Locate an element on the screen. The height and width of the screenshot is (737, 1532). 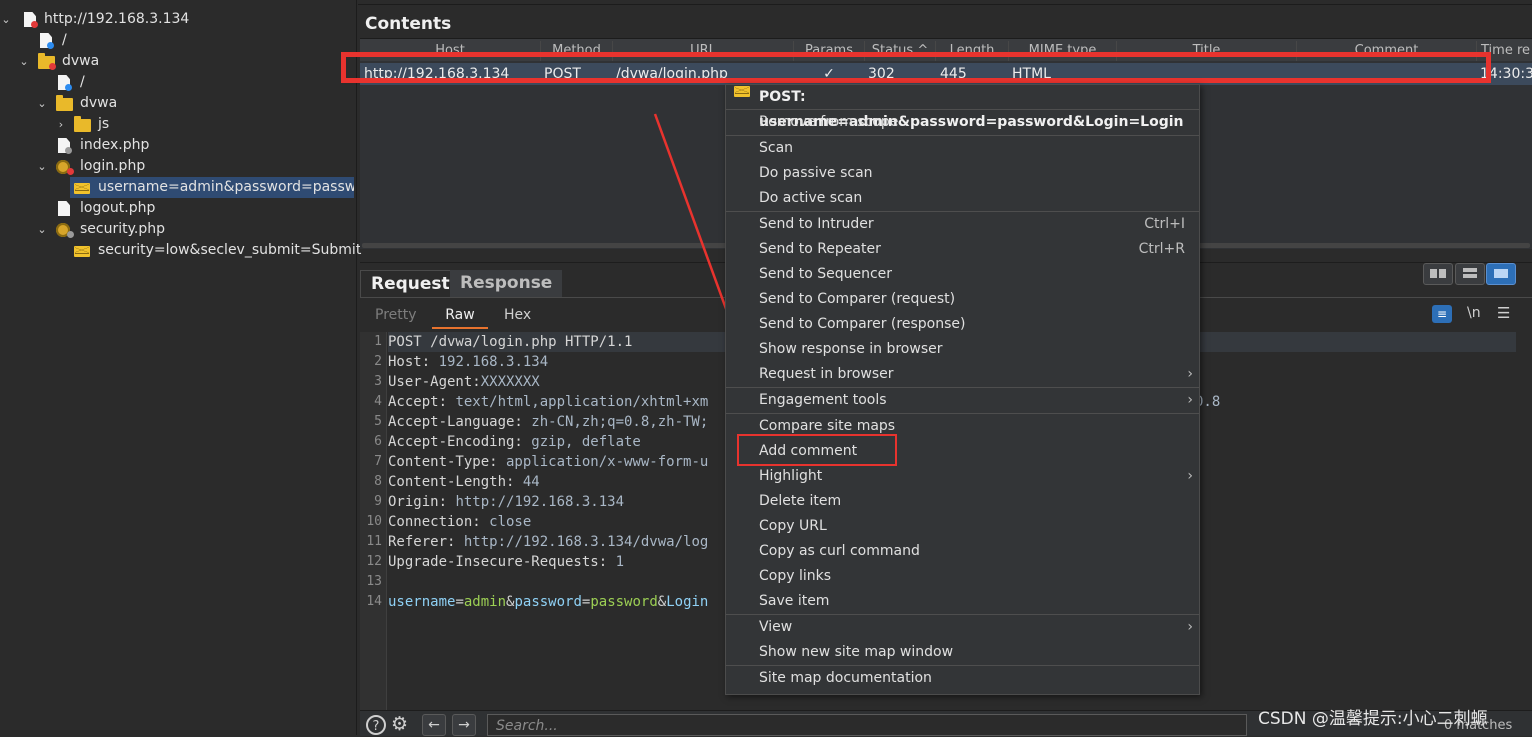
menu-item-send-to-intruder: Send to Intruder Ctrl+I is located at coordinates (962, 224).